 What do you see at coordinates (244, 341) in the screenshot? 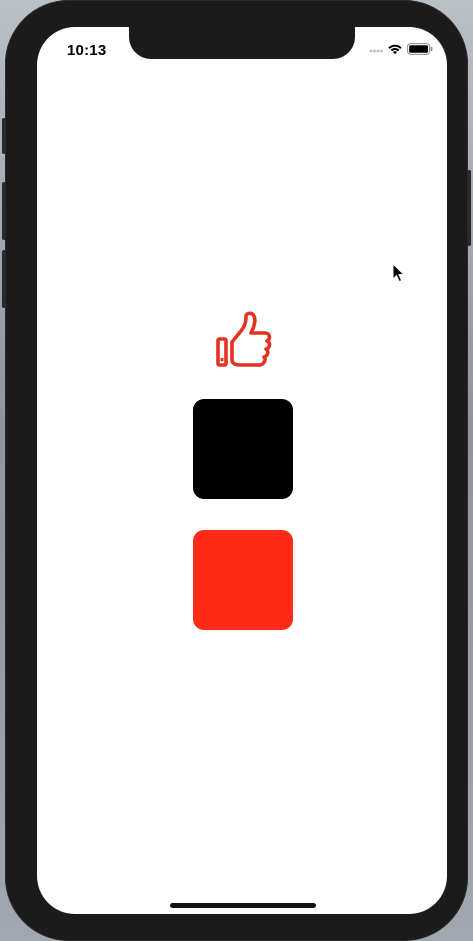
I see `thumbs-up-icon` at bounding box center [244, 341].